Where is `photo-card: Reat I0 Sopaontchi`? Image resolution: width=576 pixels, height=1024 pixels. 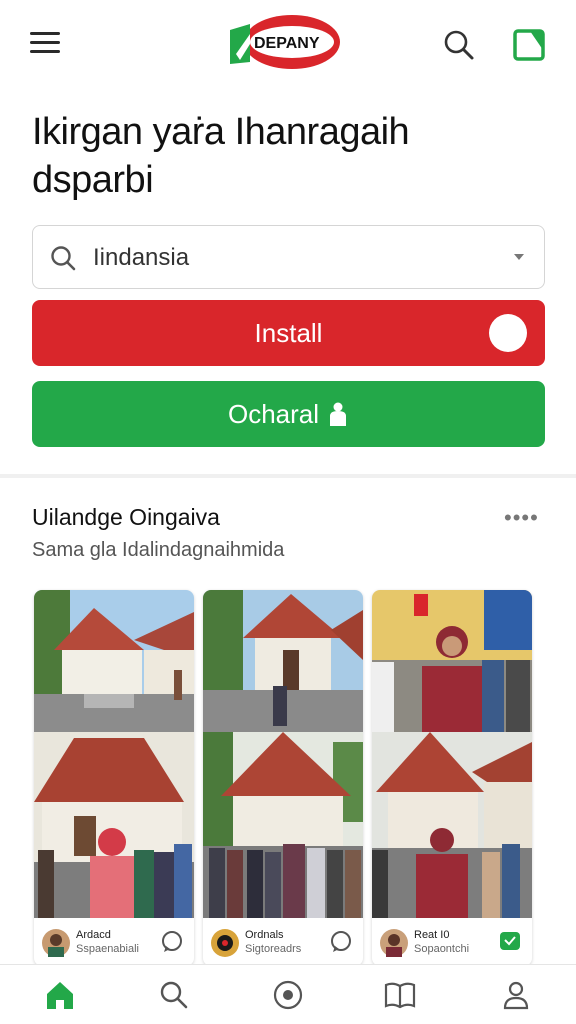
photo-card: Reat I0 Sopaontchi is located at coordinates (452, 778).